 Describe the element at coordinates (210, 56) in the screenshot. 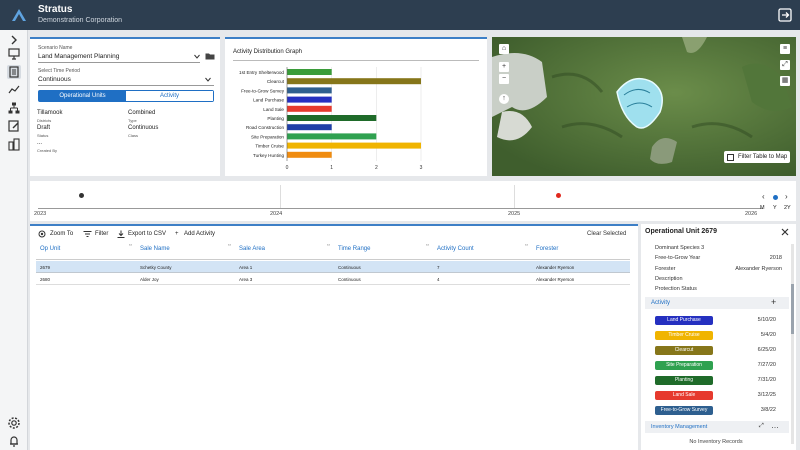

I see `folder-icon` at that location.